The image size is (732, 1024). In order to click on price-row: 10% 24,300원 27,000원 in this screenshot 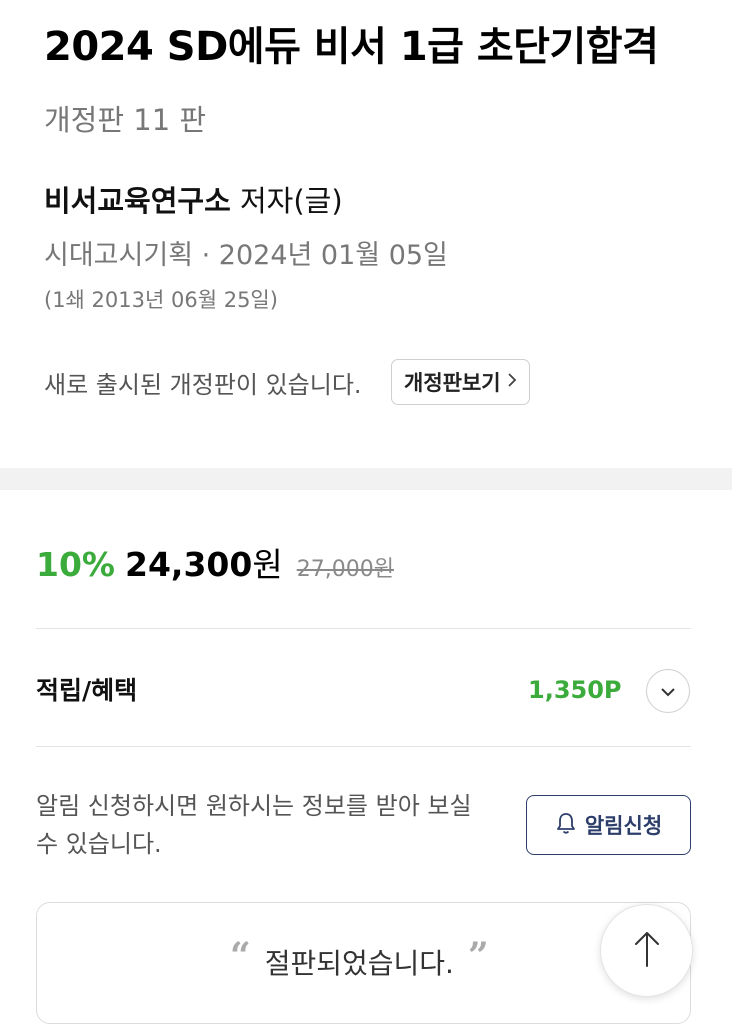, I will do `click(215, 562)`.